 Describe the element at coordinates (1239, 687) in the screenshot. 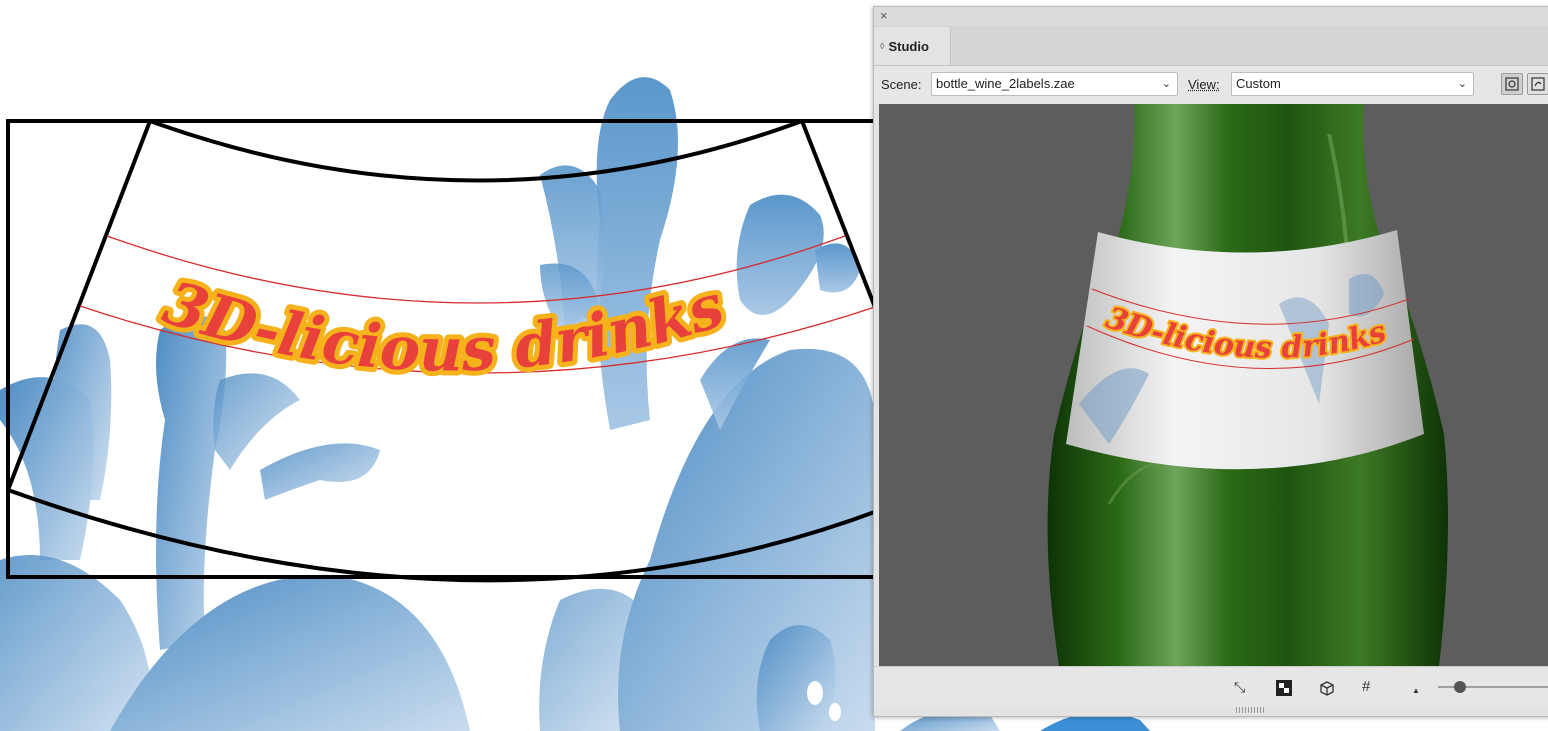

I see `fit-view-icon: ⤡` at that location.